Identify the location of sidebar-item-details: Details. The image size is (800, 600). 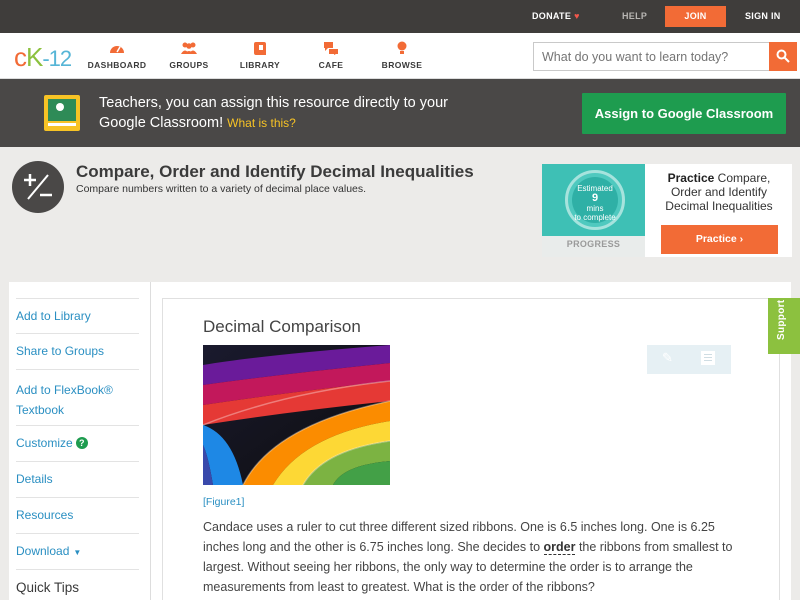
(77, 480).